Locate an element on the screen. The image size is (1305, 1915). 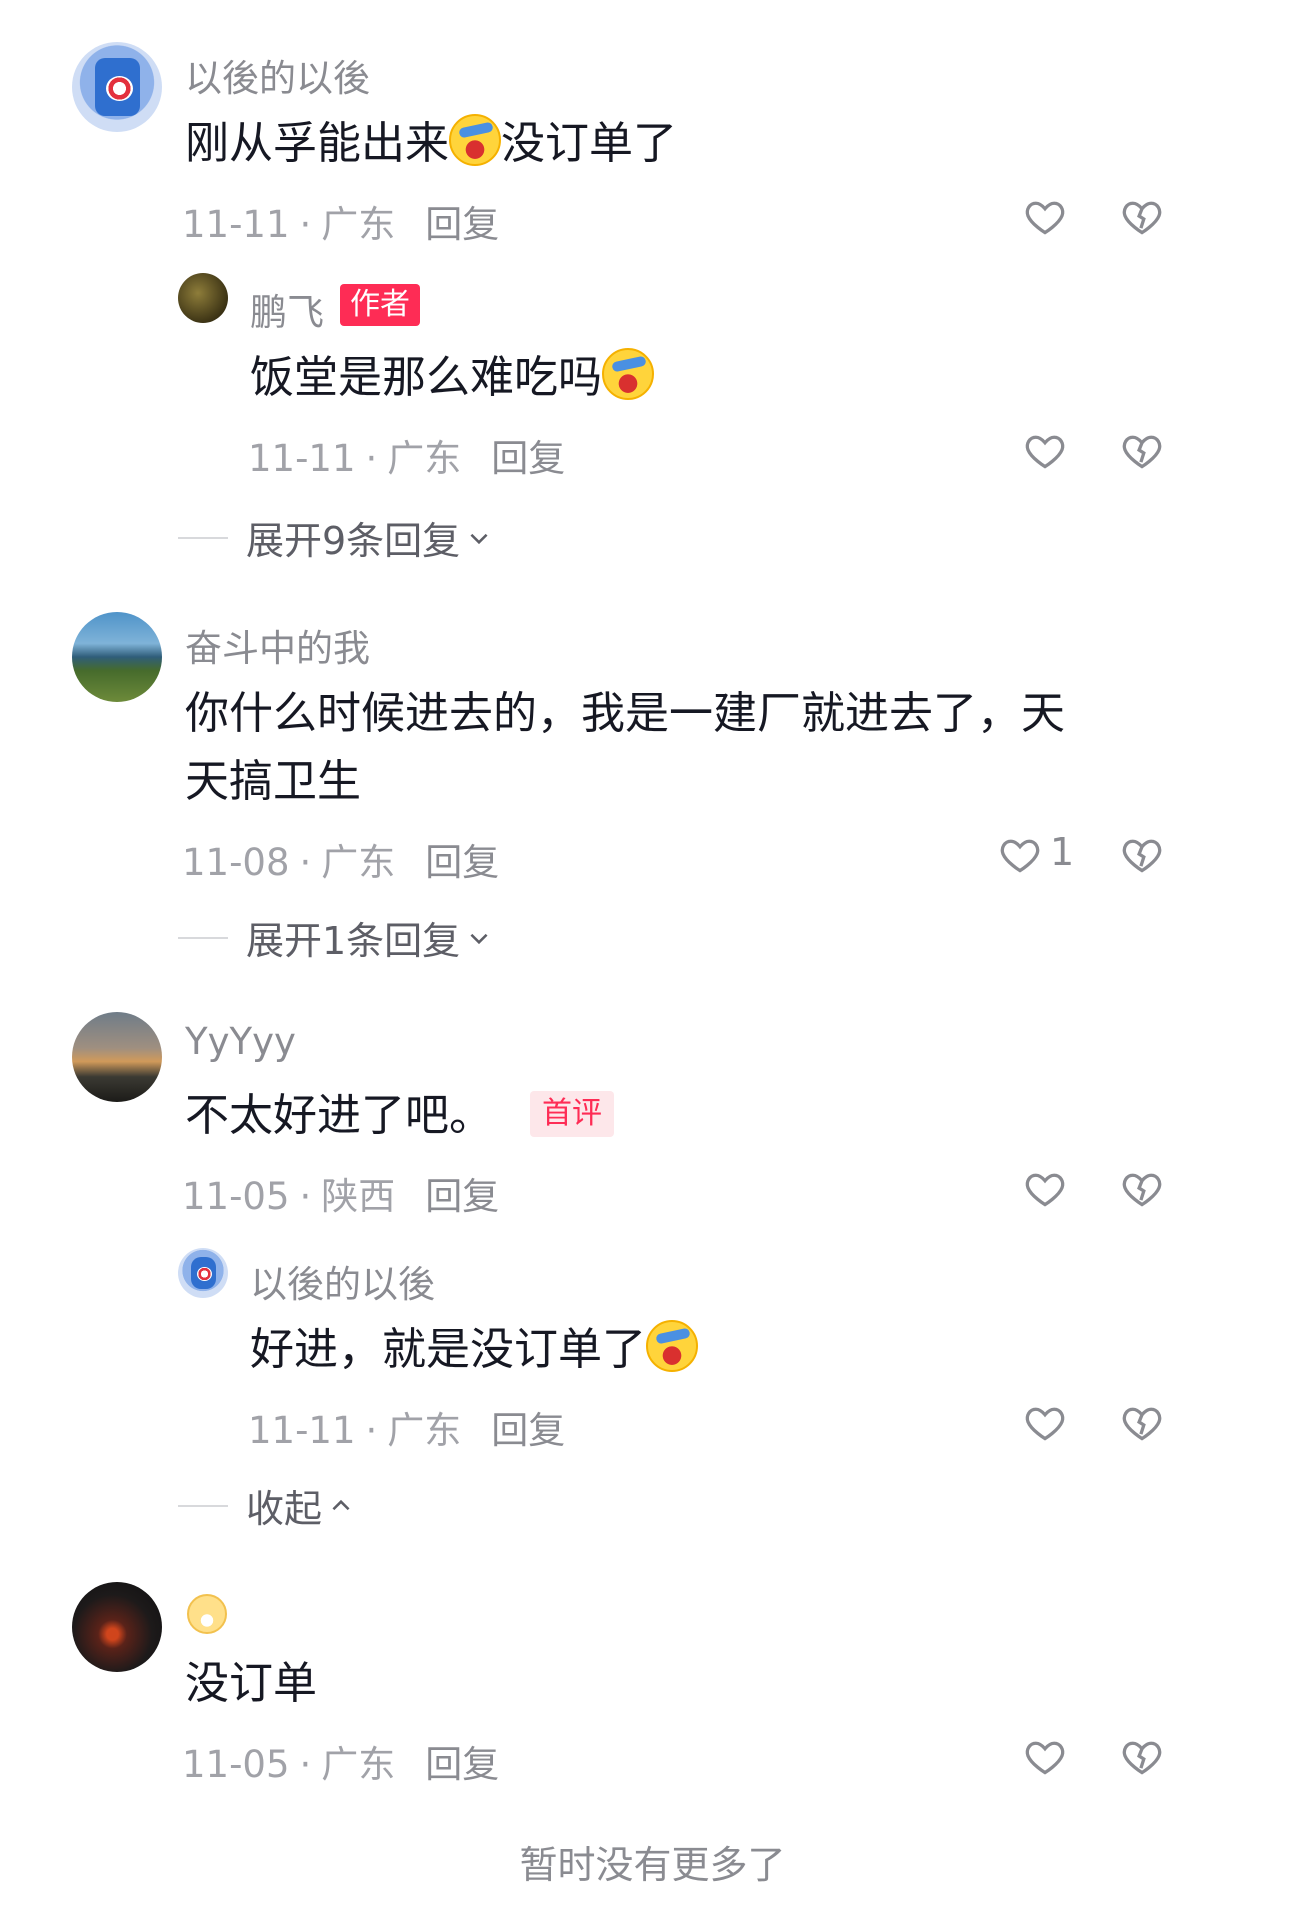
comment-username: 奋斗中的我 is located at coordinates (277, 645).